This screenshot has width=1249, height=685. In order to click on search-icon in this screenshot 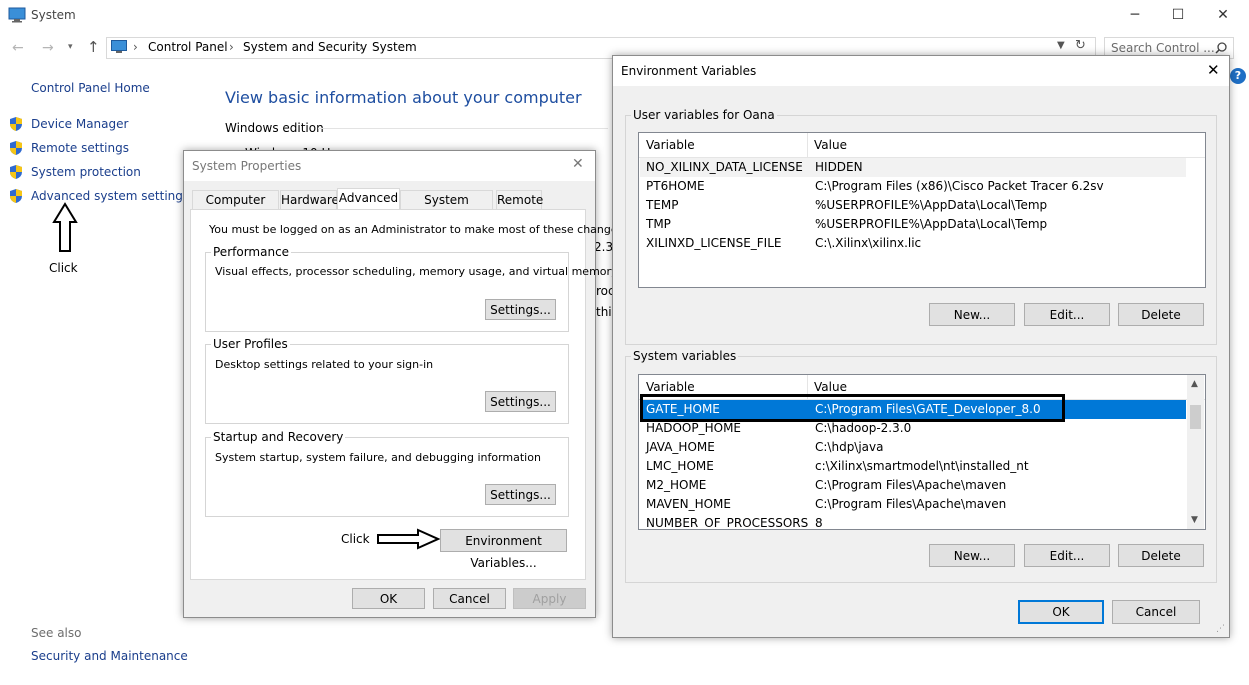, I will do `click(1221, 48)`.